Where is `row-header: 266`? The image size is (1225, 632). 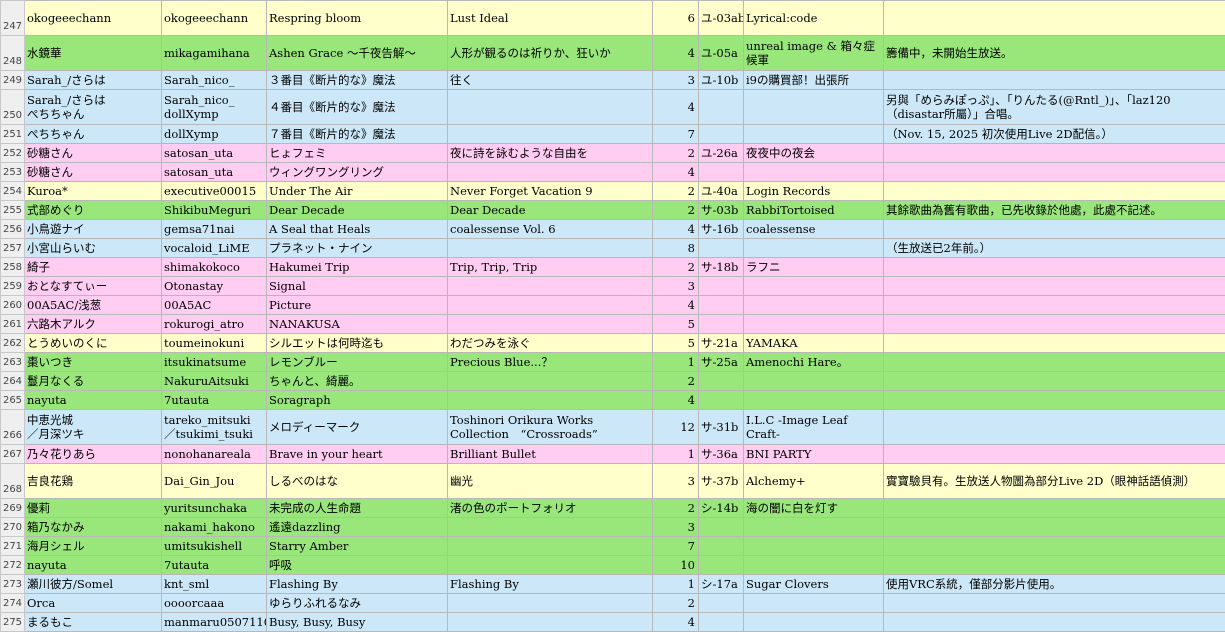 row-header: 266 is located at coordinates (13, 427).